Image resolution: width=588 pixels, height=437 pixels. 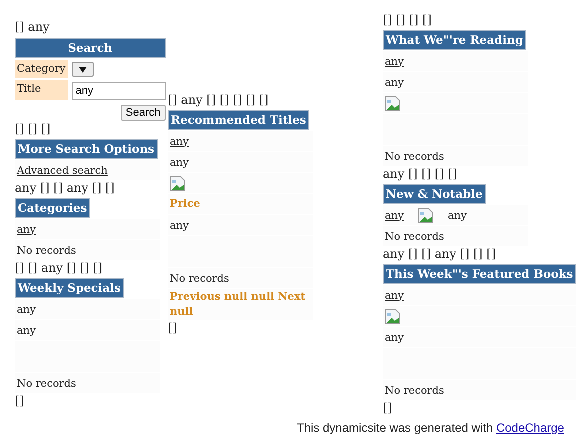 I want to click on placeholder-text: [] [] [] [], so click(x=407, y=20).